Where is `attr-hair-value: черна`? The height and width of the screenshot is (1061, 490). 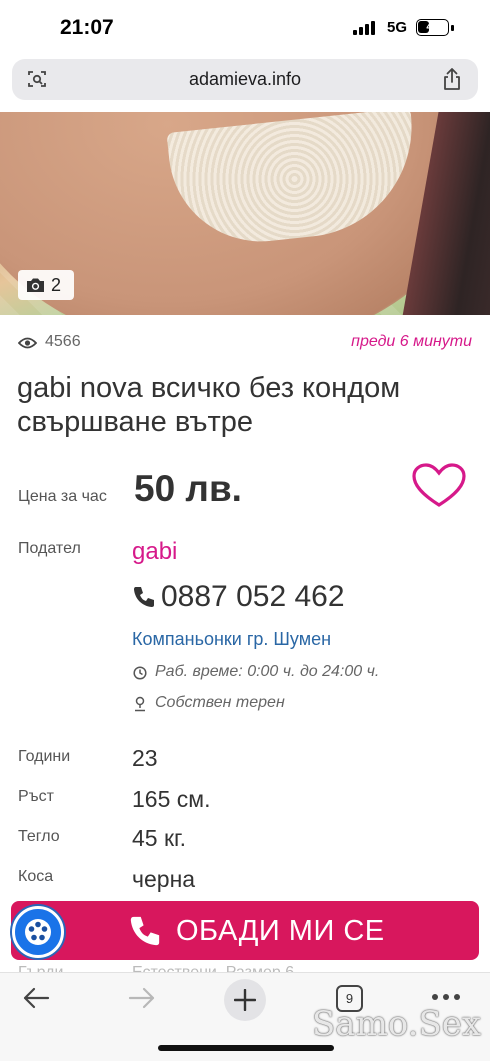 attr-hair-value: черна is located at coordinates (164, 879).